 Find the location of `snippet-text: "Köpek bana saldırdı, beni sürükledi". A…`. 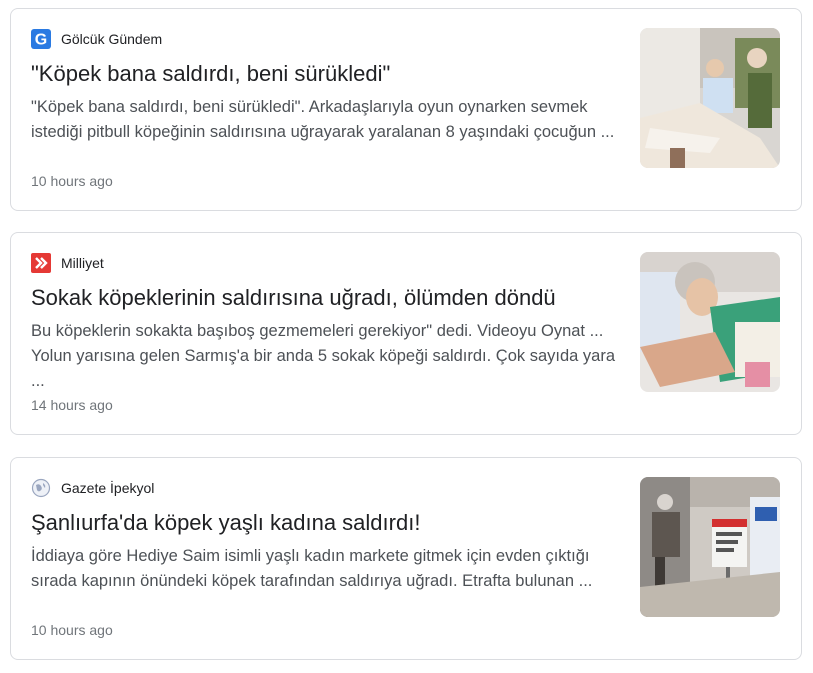

snippet-text: "Köpek bana saldırdı, beni sürükledi". A… is located at coordinates (323, 119).